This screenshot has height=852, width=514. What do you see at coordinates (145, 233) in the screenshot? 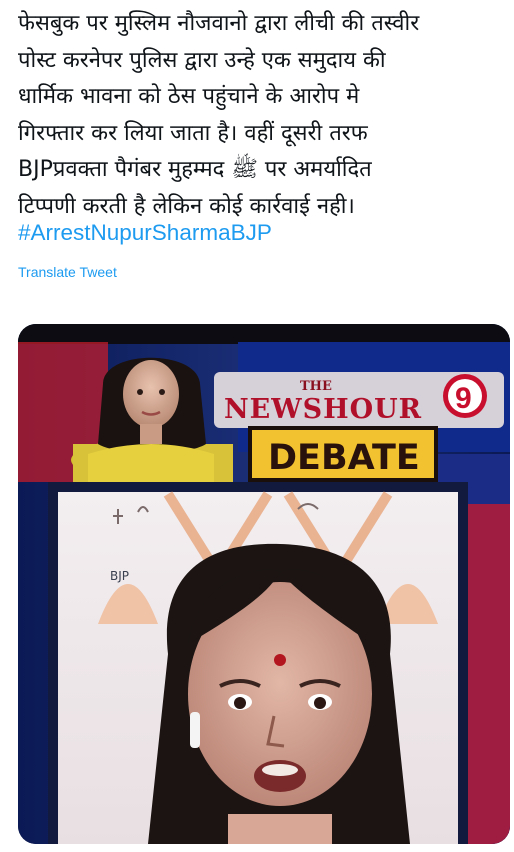
I see `hashtag-link: #ArrestNupurSharmaBJP` at bounding box center [145, 233].